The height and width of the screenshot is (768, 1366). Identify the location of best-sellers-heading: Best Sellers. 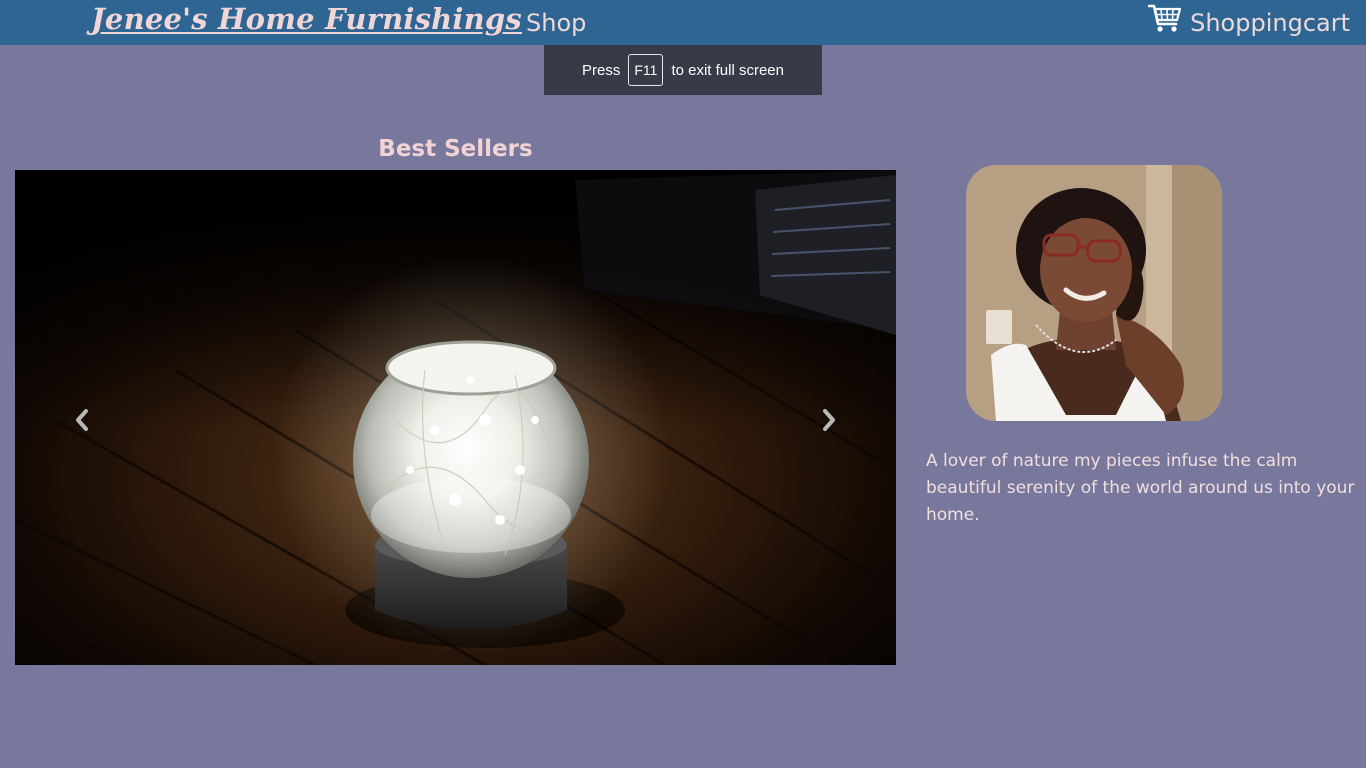
(455, 149).